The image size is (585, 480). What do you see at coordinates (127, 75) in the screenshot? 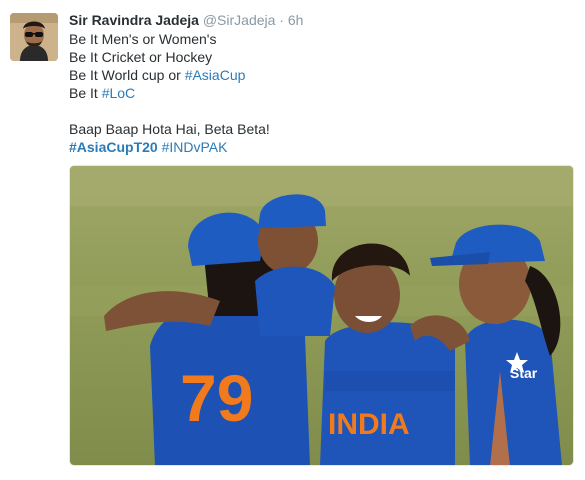
I see `tweet-line-text: Be It World cup or` at bounding box center [127, 75].